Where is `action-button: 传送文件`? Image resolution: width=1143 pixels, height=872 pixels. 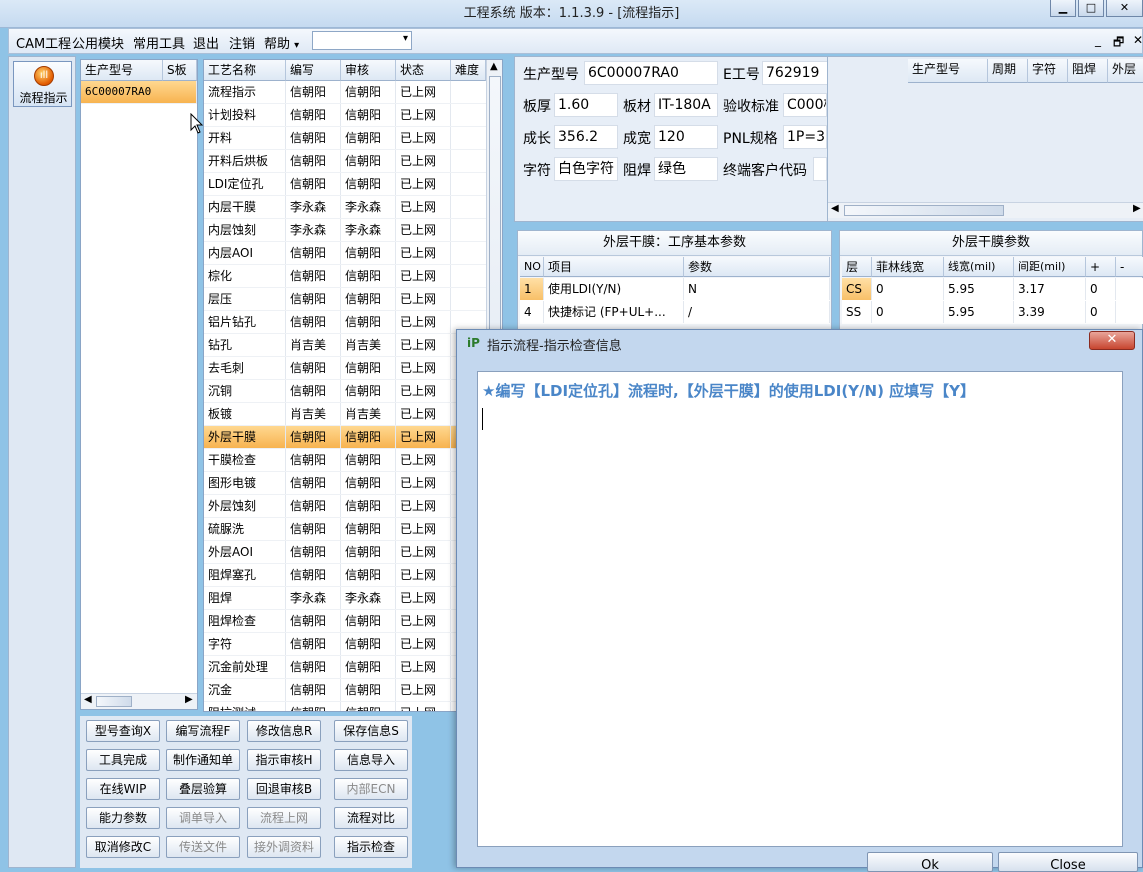
action-button: 传送文件 is located at coordinates (203, 847).